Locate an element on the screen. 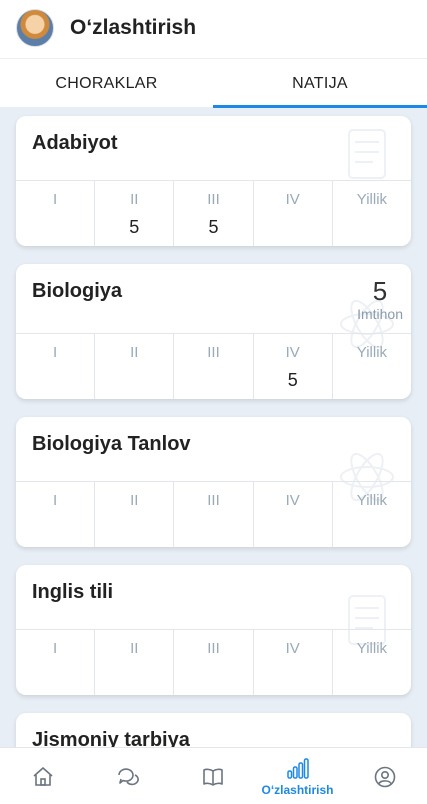 The height and width of the screenshot is (804, 427). subject-name: Jismoniy tarbiya is located at coordinates (111, 738).